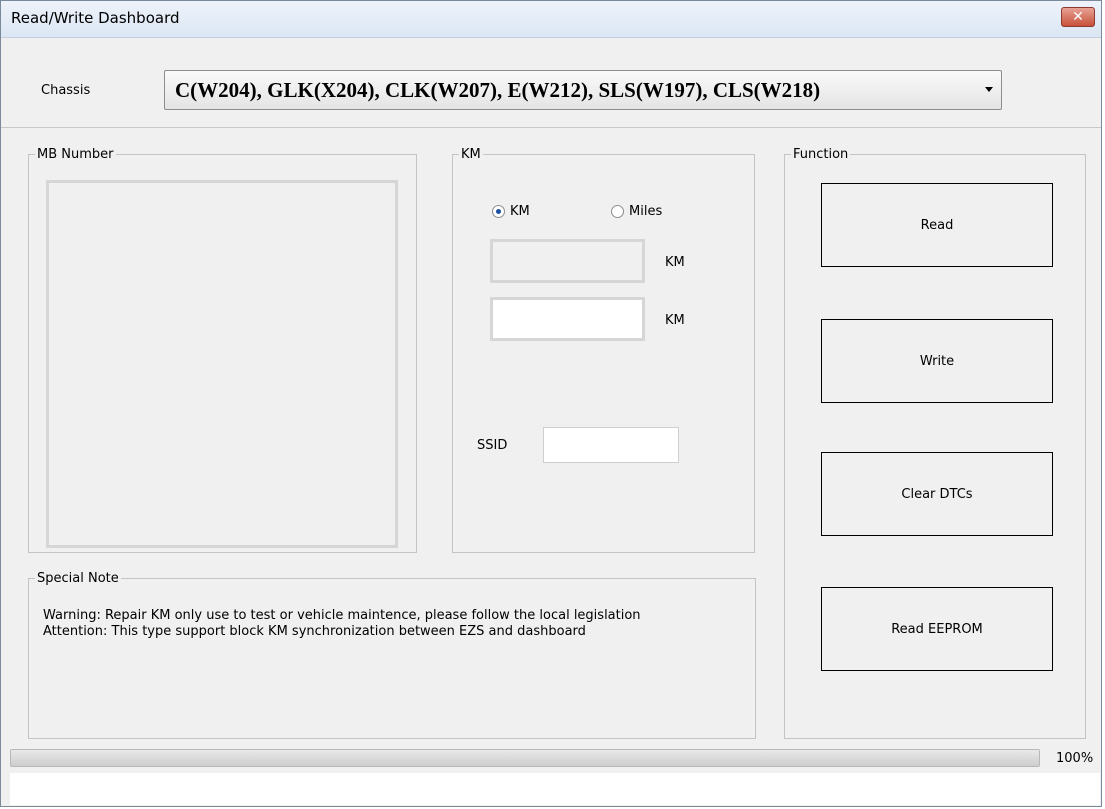  I want to click on title-bar: Read/Write Dashboard ✕, so click(551, 19).